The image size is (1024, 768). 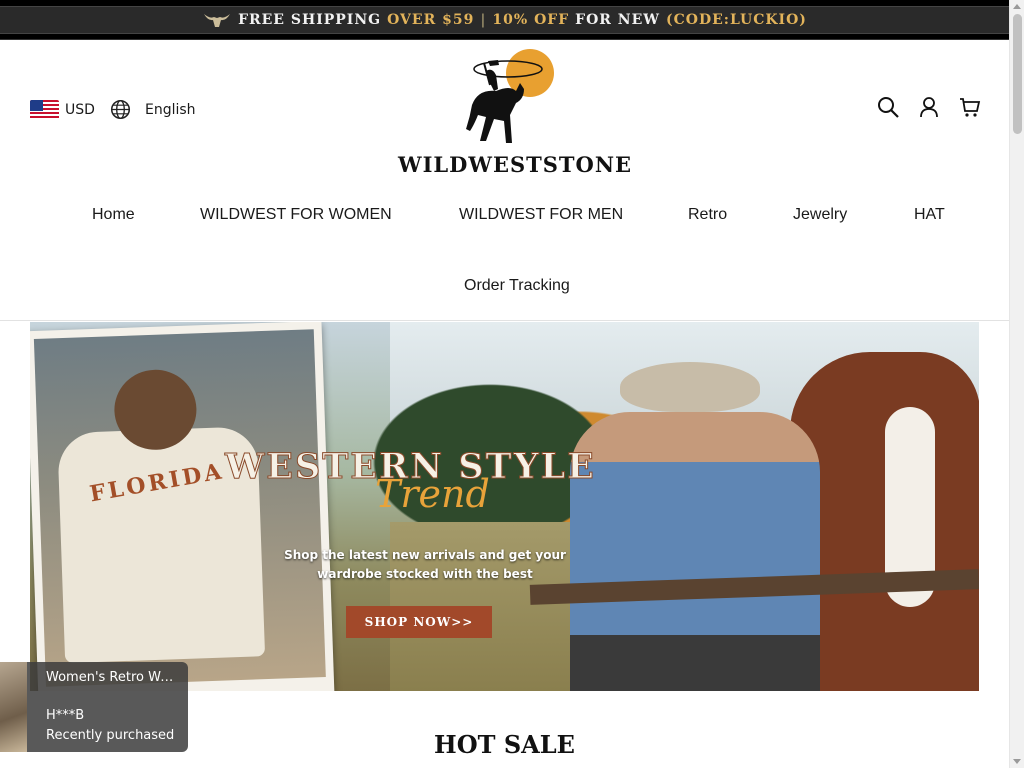 I want to click on currency-selector: USD, so click(x=62, y=110).